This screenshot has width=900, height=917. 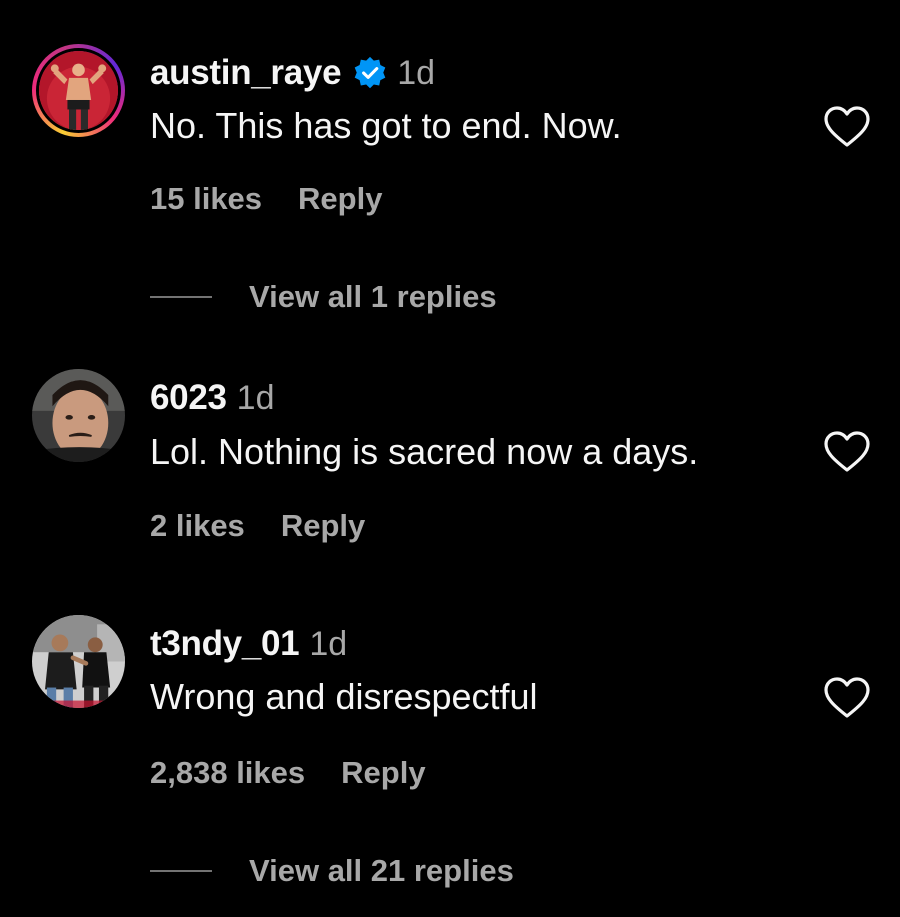 What do you see at coordinates (246, 73) in the screenshot?
I see `comment-username: austin_raye` at bounding box center [246, 73].